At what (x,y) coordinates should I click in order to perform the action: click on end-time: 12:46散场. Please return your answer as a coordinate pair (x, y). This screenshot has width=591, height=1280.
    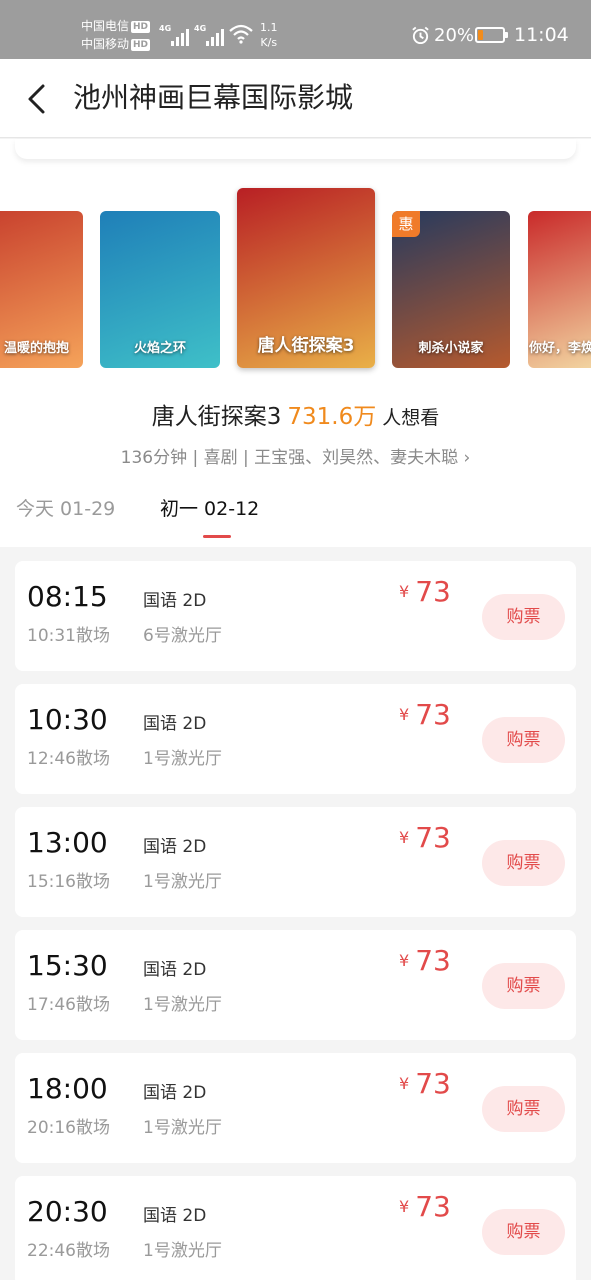
    Looking at the image, I should click on (68, 759).